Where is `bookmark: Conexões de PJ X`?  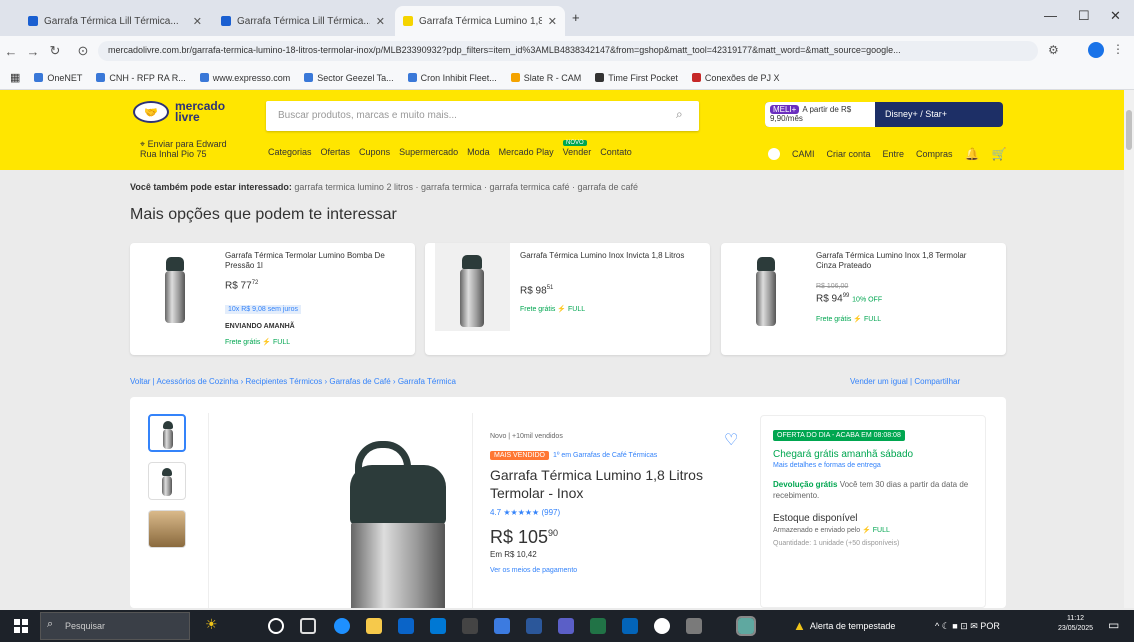 bookmark: Conexões de PJ X is located at coordinates (735, 78).